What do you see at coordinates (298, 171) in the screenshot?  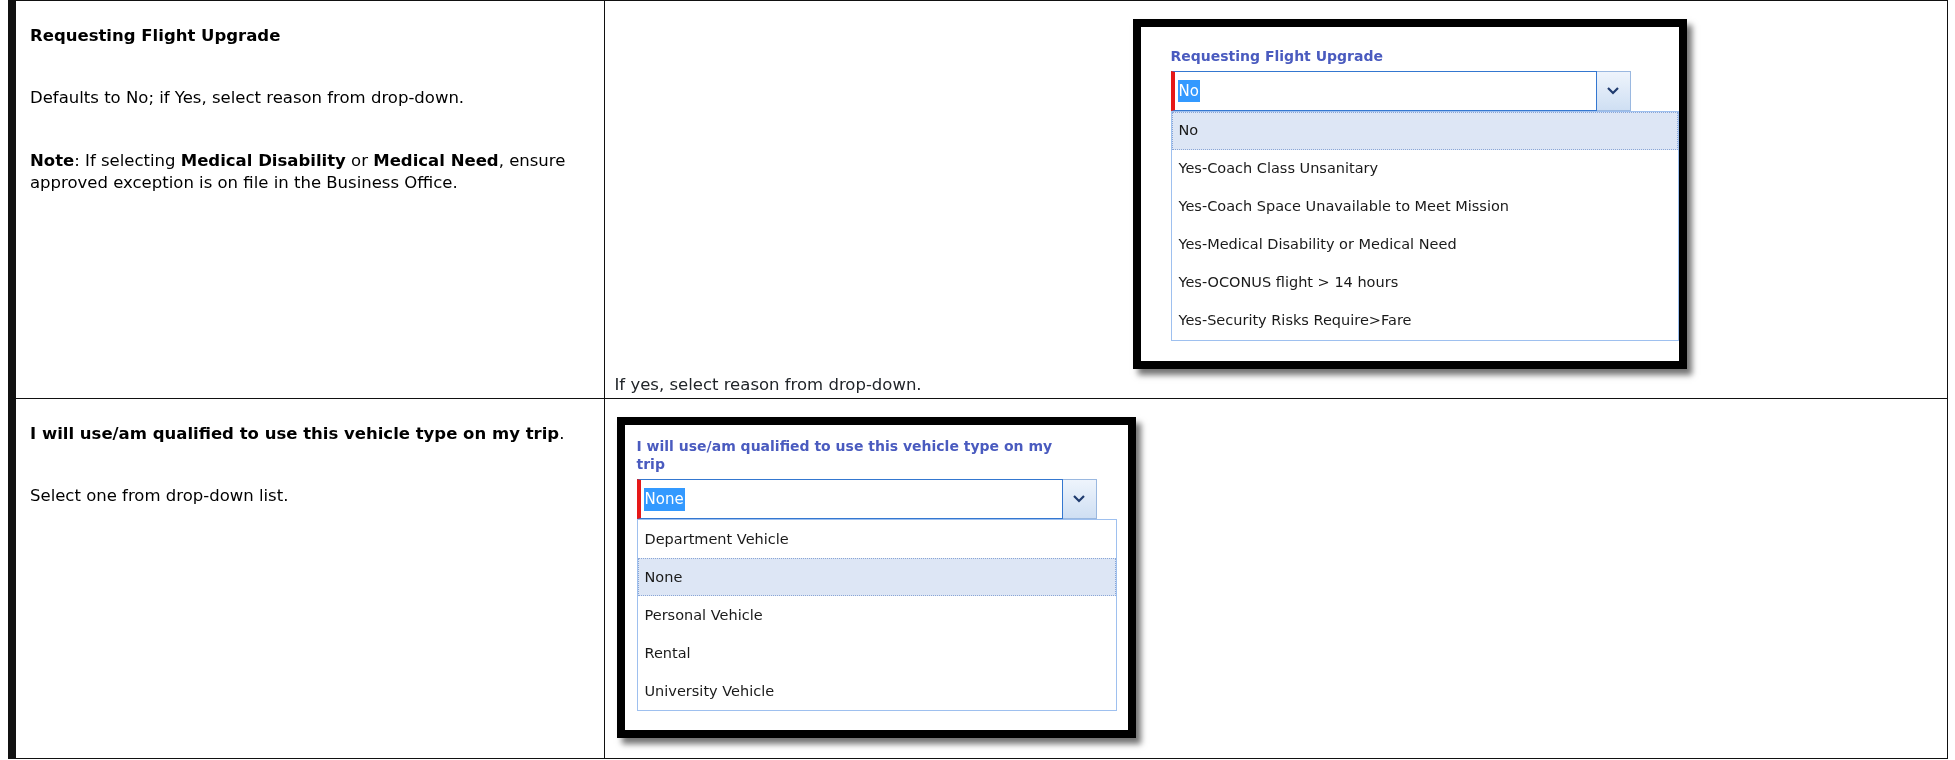 I see `description-text: Note: If selecting Medical Disability or Medical Need, ensure approved exception is on file in the Business Office.` at bounding box center [298, 171].